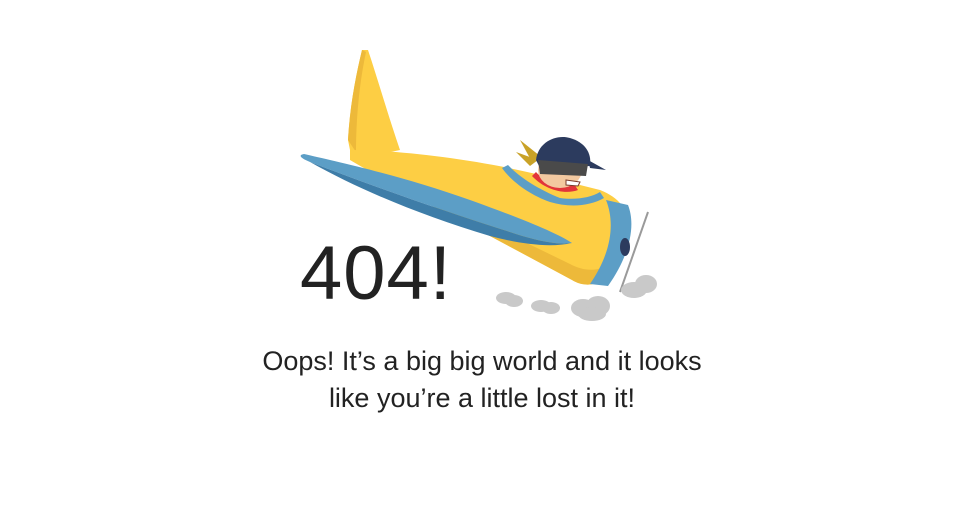 The image size is (964, 506). Describe the element at coordinates (376, 273) in the screenshot. I see `error-code-heading: 404!` at that location.